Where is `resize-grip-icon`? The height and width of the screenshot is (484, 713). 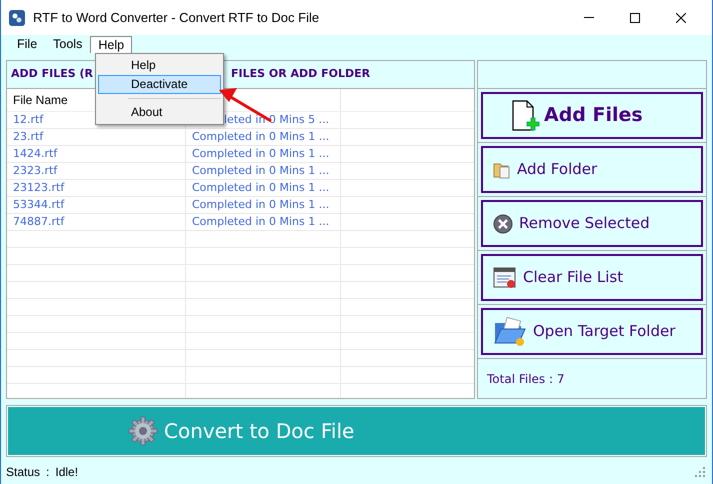
resize-grip-icon is located at coordinates (700, 472).